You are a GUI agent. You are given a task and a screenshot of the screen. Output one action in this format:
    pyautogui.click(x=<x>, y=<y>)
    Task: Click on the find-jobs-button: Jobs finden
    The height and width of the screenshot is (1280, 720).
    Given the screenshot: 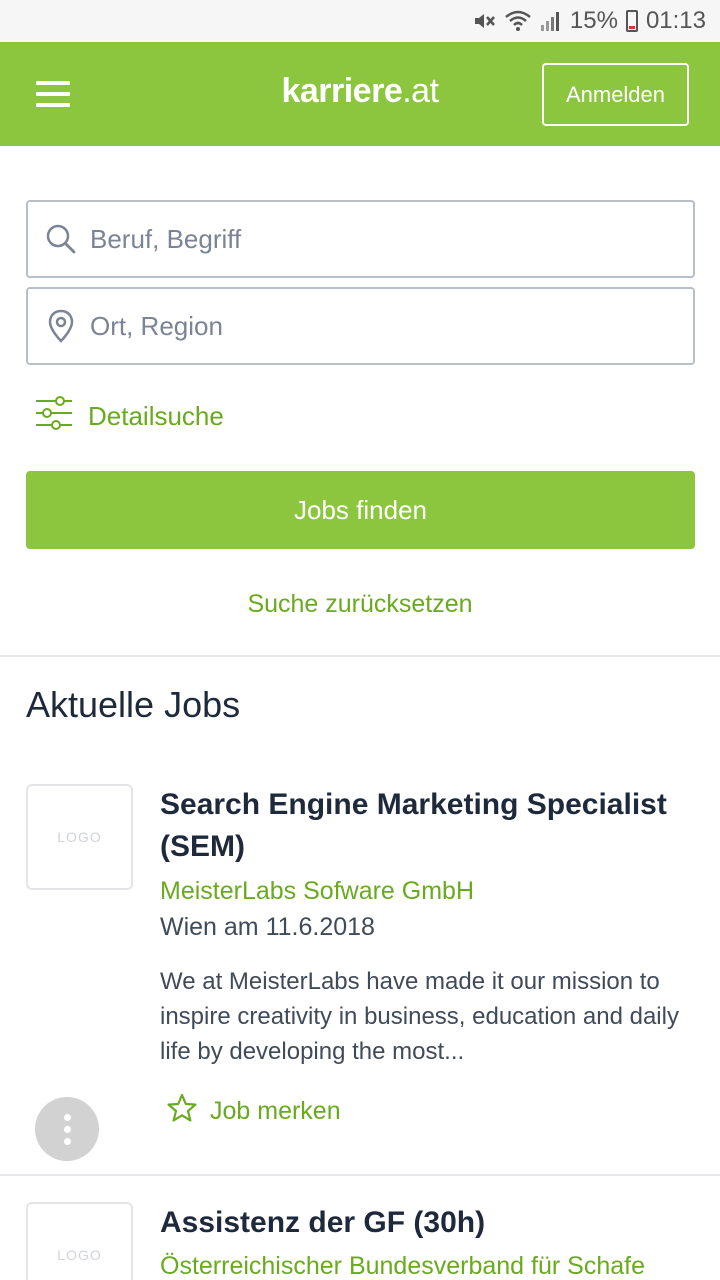 What is the action you would take?
    pyautogui.click(x=360, y=510)
    